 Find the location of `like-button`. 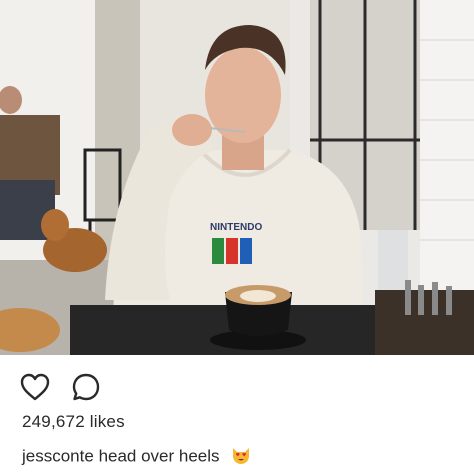

like-button is located at coordinates (35, 387).